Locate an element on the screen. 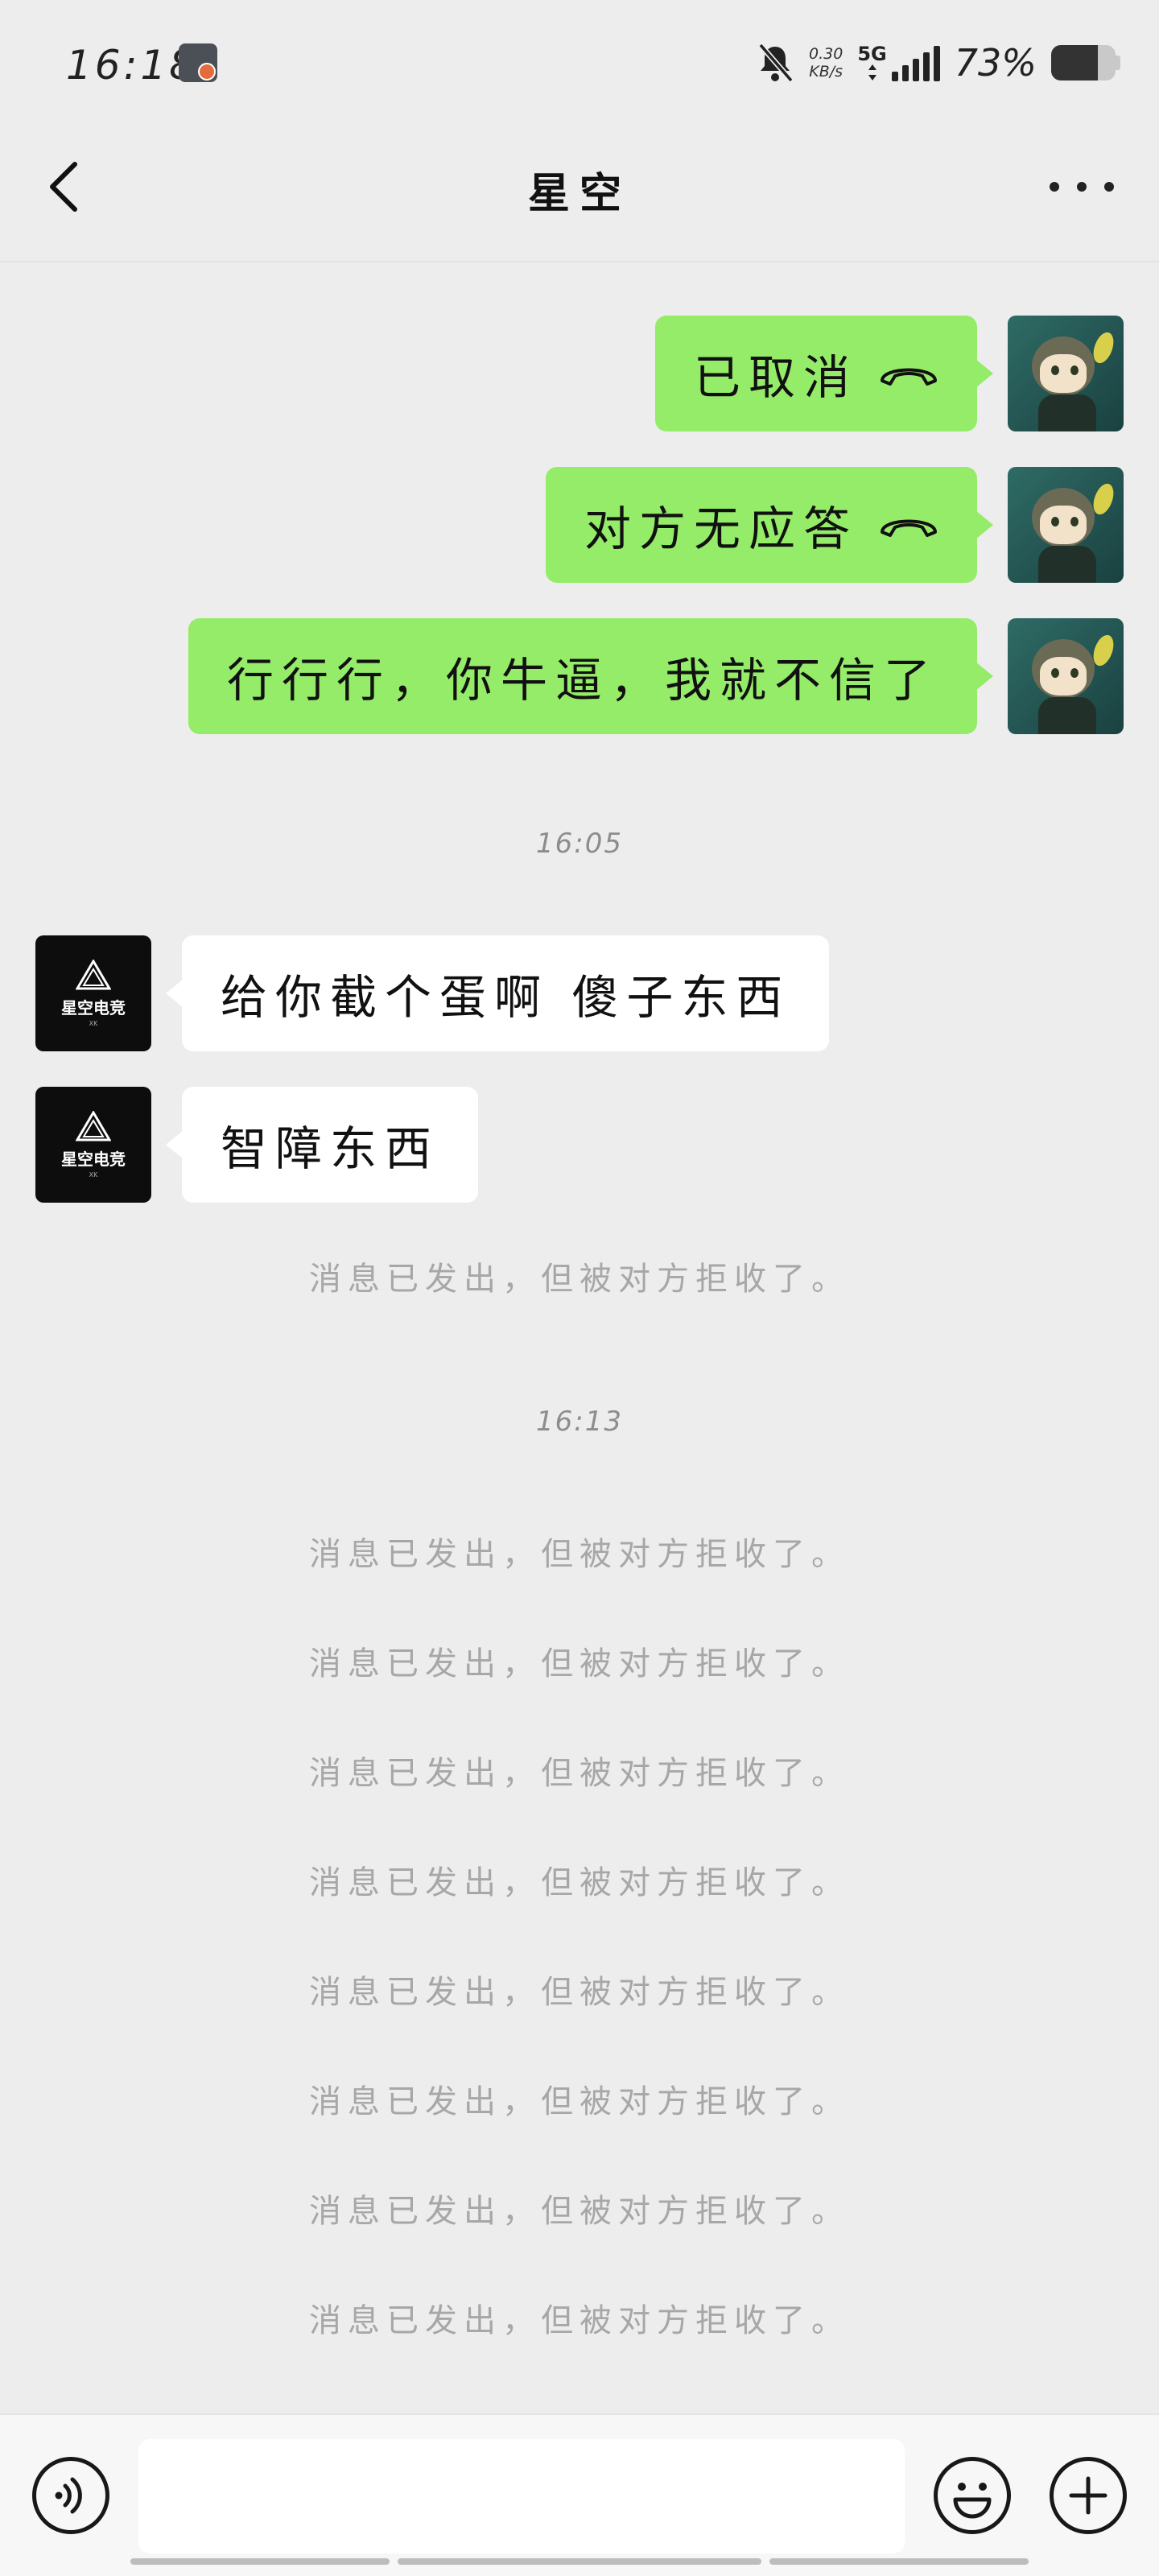 This screenshot has height=2576, width=1159. net-speed-unit: KB/s is located at coordinates (826, 71).